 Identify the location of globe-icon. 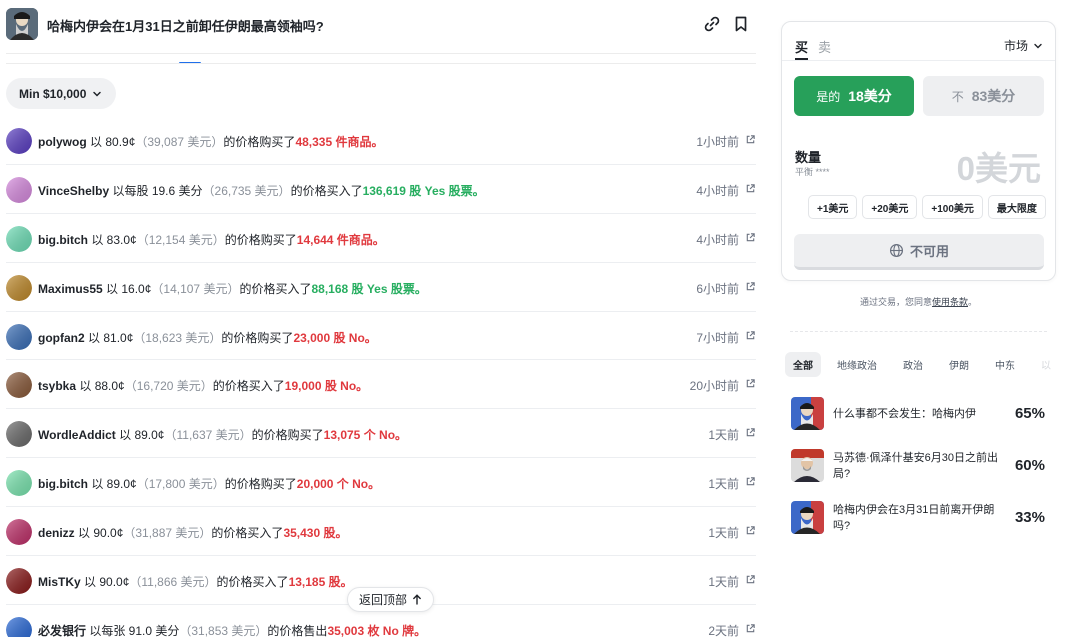
(896, 250).